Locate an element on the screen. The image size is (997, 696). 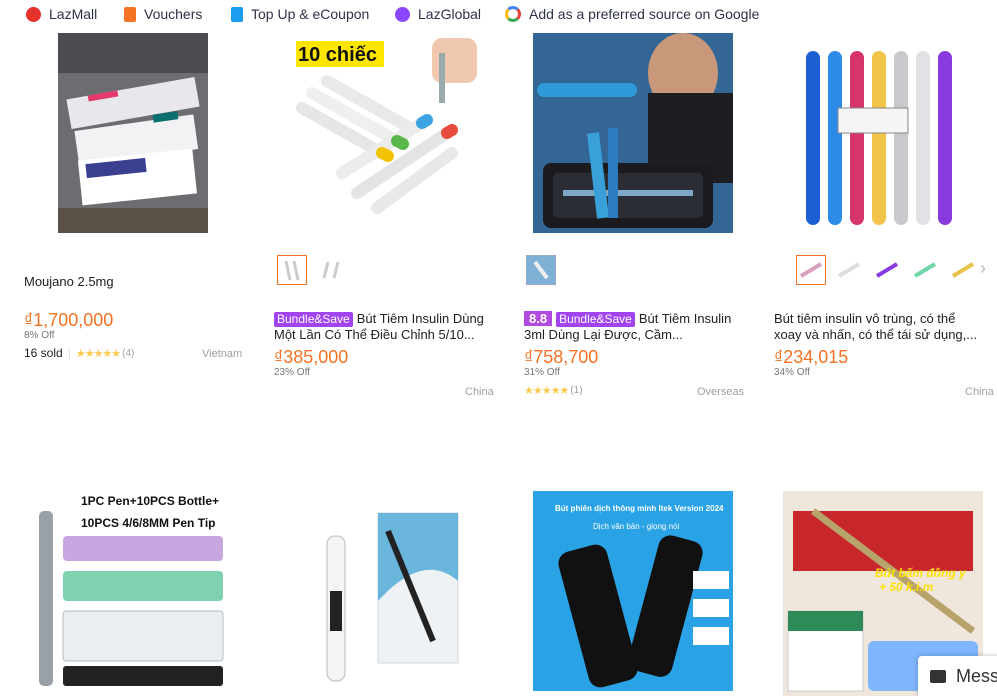
vouchers-link: Vouchers is located at coordinates (163, 14).